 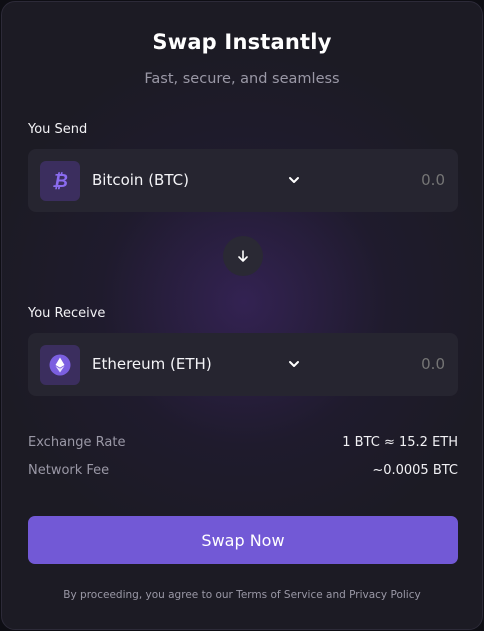 I want to click on receive-token-select: Ethereum (ETH), so click(x=152, y=364).